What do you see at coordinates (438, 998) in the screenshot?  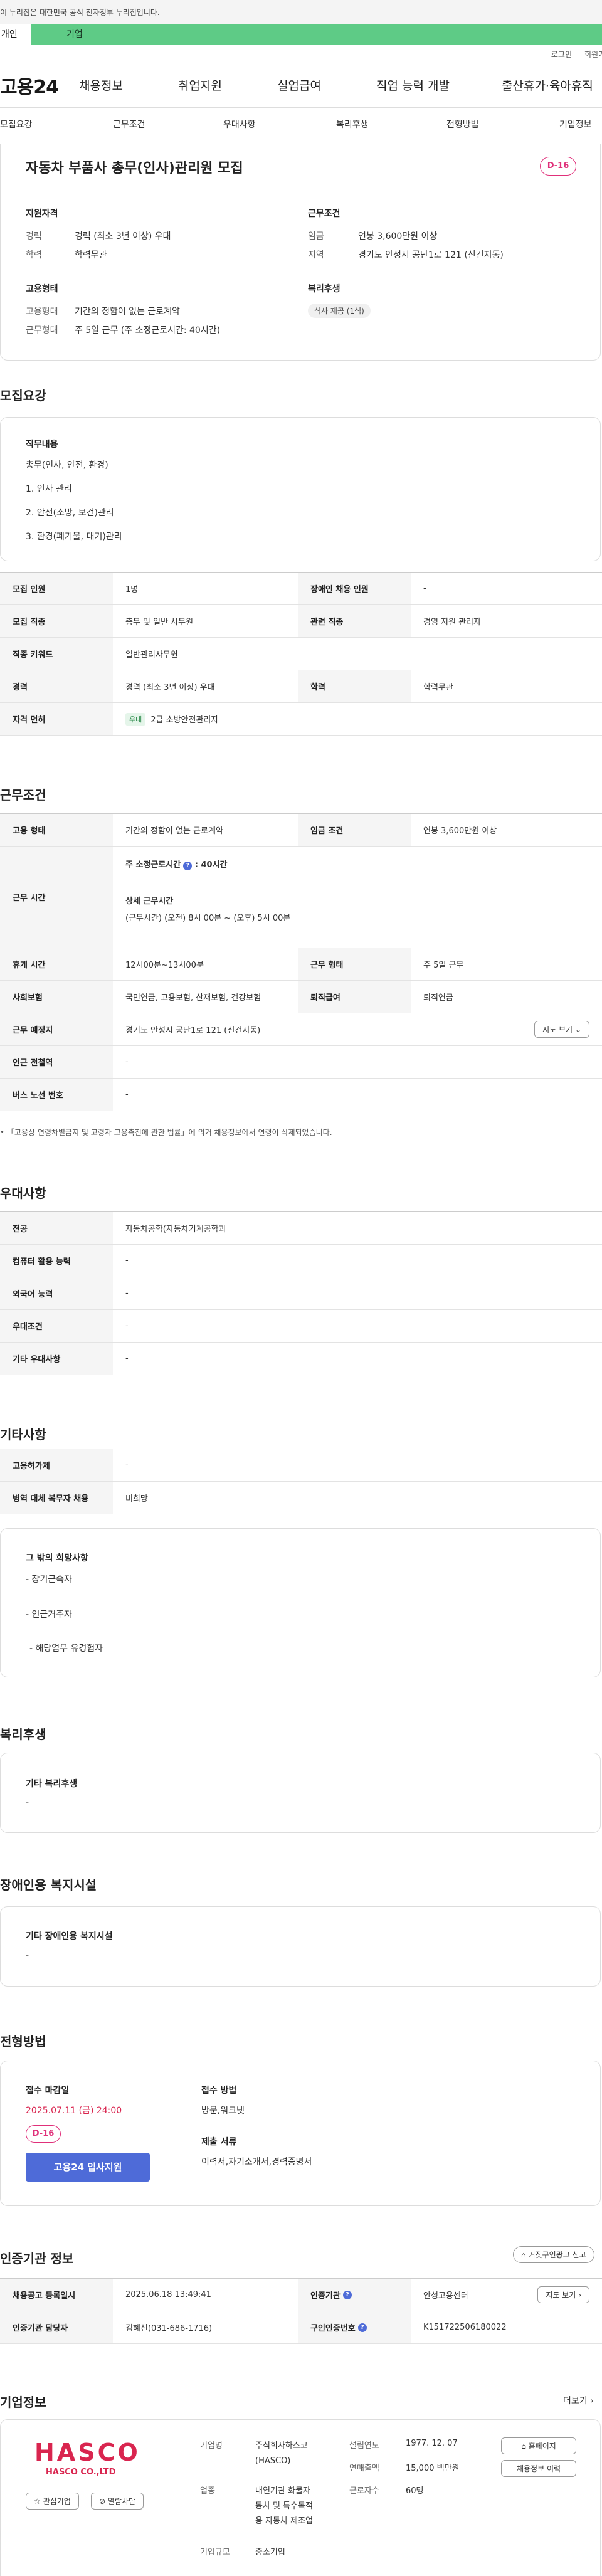 I see `table-cell: 퇴직연금` at bounding box center [438, 998].